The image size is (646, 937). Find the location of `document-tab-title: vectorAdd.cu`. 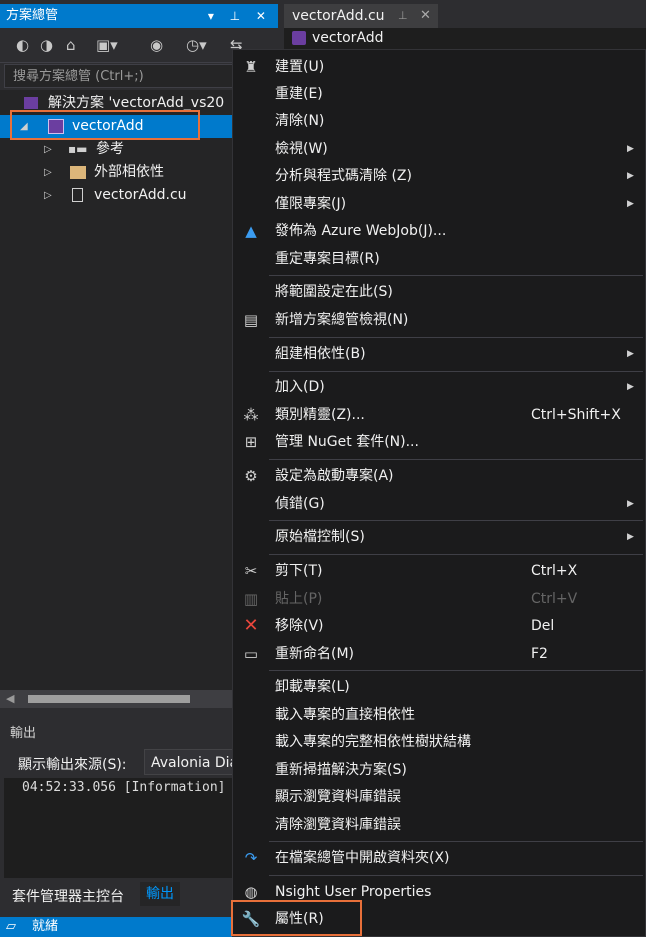

document-tab-title: vectorAdd.cu is located at coordinates (338, 16).